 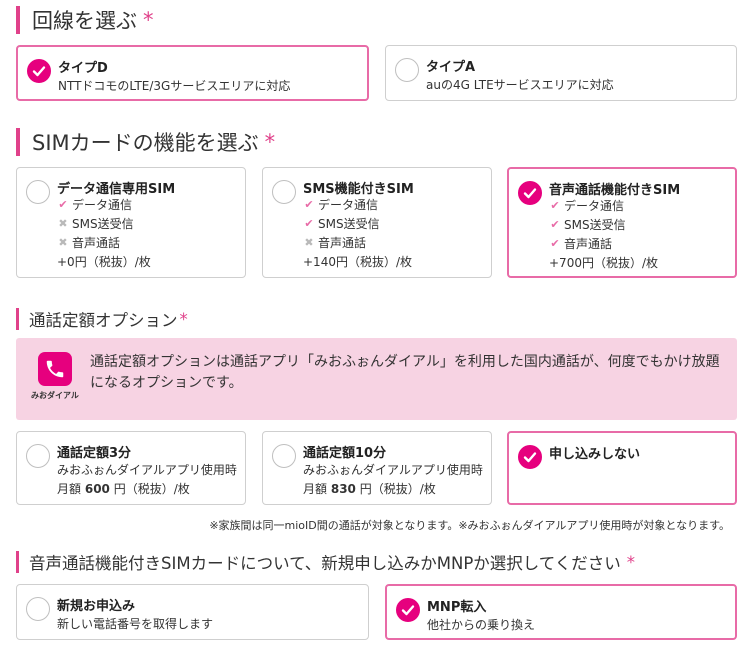 What do you see at coordinates (343, 489) in the screenshot?
I see `price-value: 830` at bounding box center [343, 489].